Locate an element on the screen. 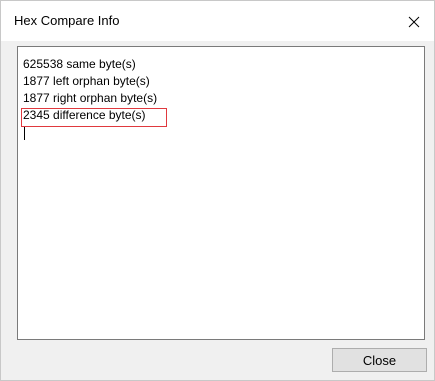  info-line-left-orphan-bytes: 1877 left orphan byte(s) is located at coordinates (86, 81).